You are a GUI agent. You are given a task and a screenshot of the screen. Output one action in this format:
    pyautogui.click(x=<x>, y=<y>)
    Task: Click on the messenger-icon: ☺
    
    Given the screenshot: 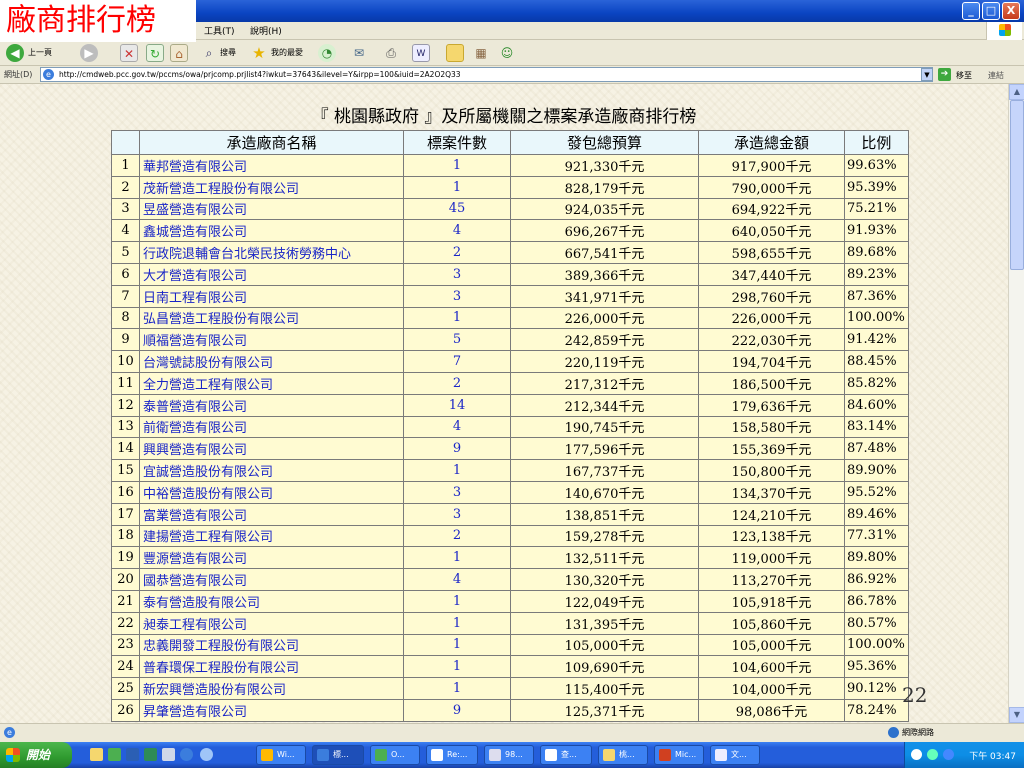 What is the action you would take?
    pyautogui.click(x=507, y=53)
    